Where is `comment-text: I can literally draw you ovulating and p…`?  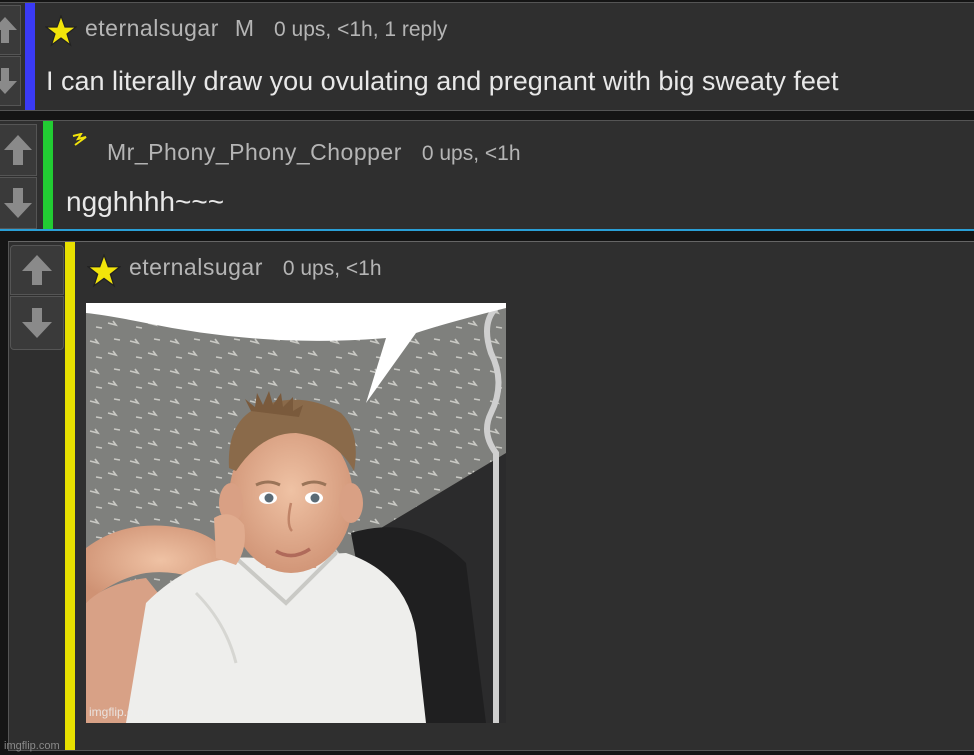
comment-text: I can literally draw you ovulating and p… is located at coordinates (442, 81).